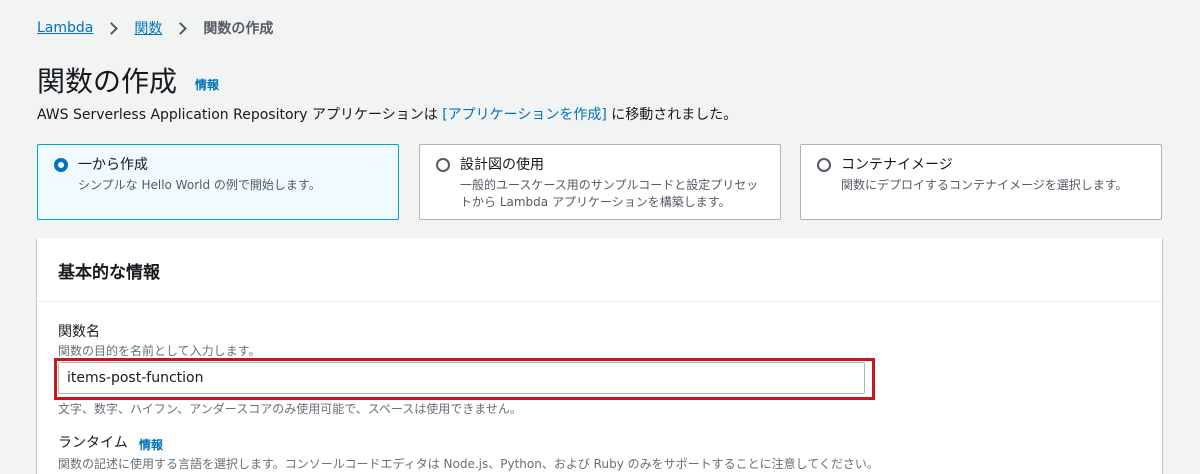 This screenshot has width=1200, height=474. Describe the element at coordinates (672, 115) in the screenshot. I see `notice-suffix: に移動されました。` at that location.